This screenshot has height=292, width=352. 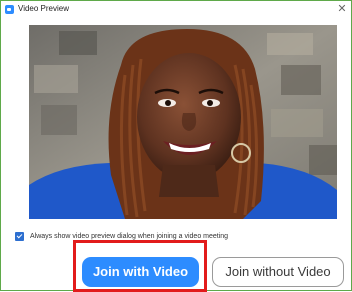 What do you see at coordinates (43, 8) in the screenshot?
I see `window-title: Video Preview` at bounding box center [43, 8].